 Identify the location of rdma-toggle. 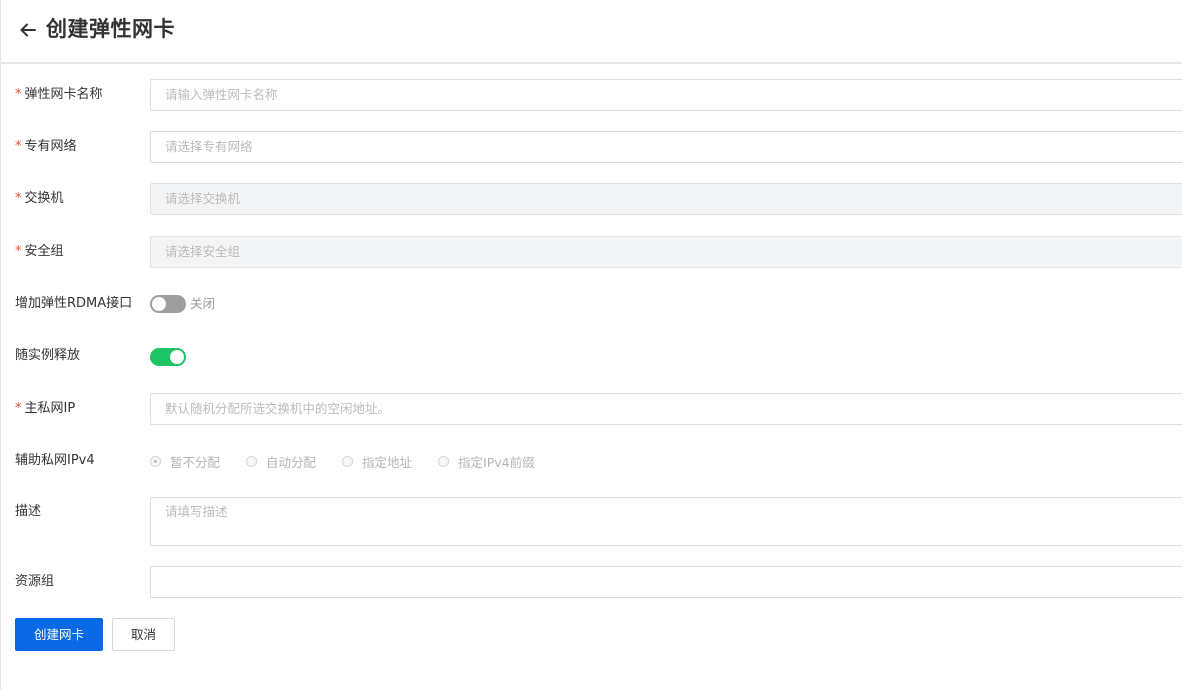
(168, 304).